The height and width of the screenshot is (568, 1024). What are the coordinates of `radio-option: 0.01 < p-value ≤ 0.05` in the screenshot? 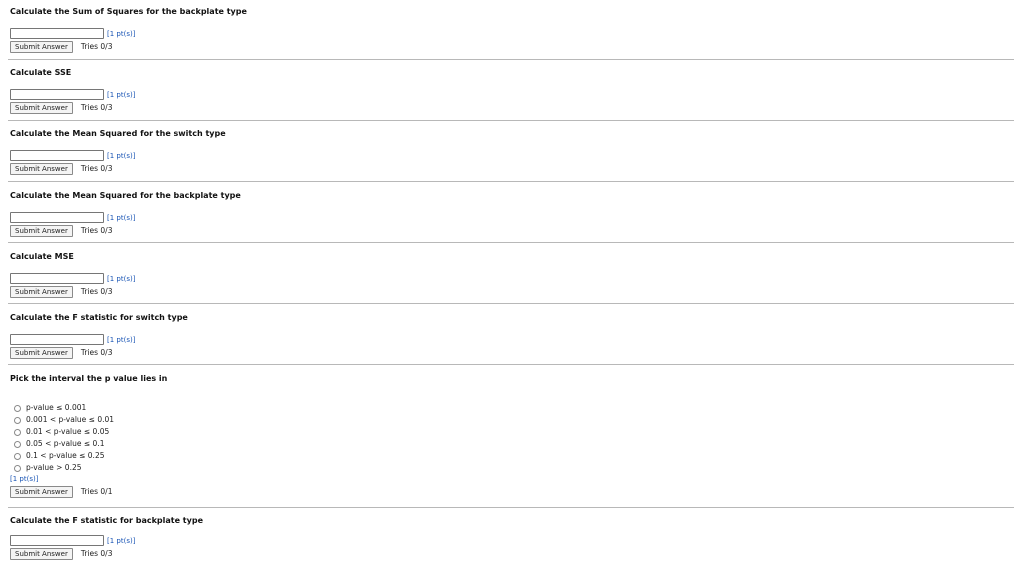 It's located at (512, 432).